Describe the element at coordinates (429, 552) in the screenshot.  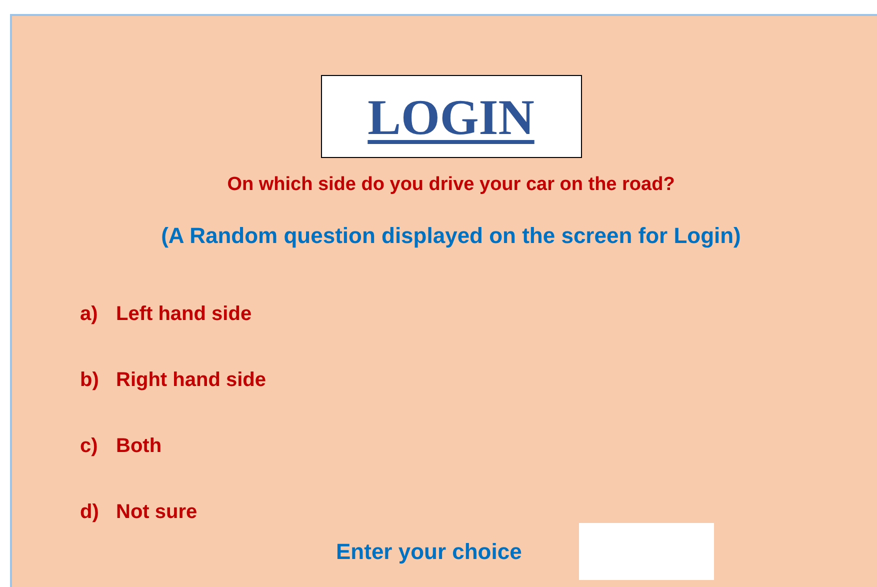
I see `choice-label: Enter your choice` at that location.